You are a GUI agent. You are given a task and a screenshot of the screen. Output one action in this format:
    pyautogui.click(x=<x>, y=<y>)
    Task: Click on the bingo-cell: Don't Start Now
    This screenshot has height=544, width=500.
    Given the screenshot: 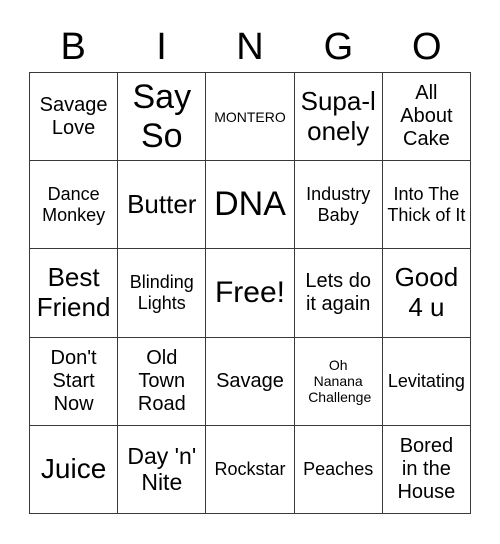 What is the action you would take?
    pyautogui.click(x=74, y=381)
    